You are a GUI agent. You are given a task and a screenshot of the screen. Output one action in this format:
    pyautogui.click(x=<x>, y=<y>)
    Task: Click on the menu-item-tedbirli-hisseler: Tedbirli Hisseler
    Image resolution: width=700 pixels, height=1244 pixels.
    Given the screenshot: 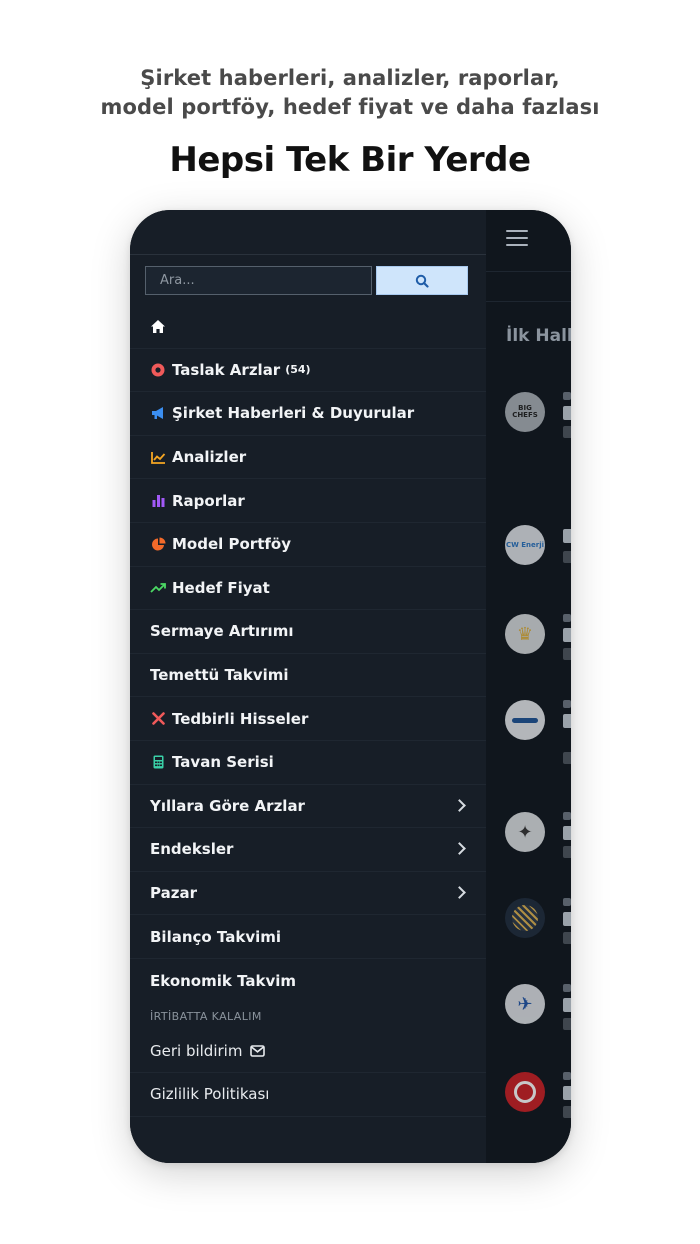 What is the action you would take?
    pyautogui.click(x=308, y=719)
    